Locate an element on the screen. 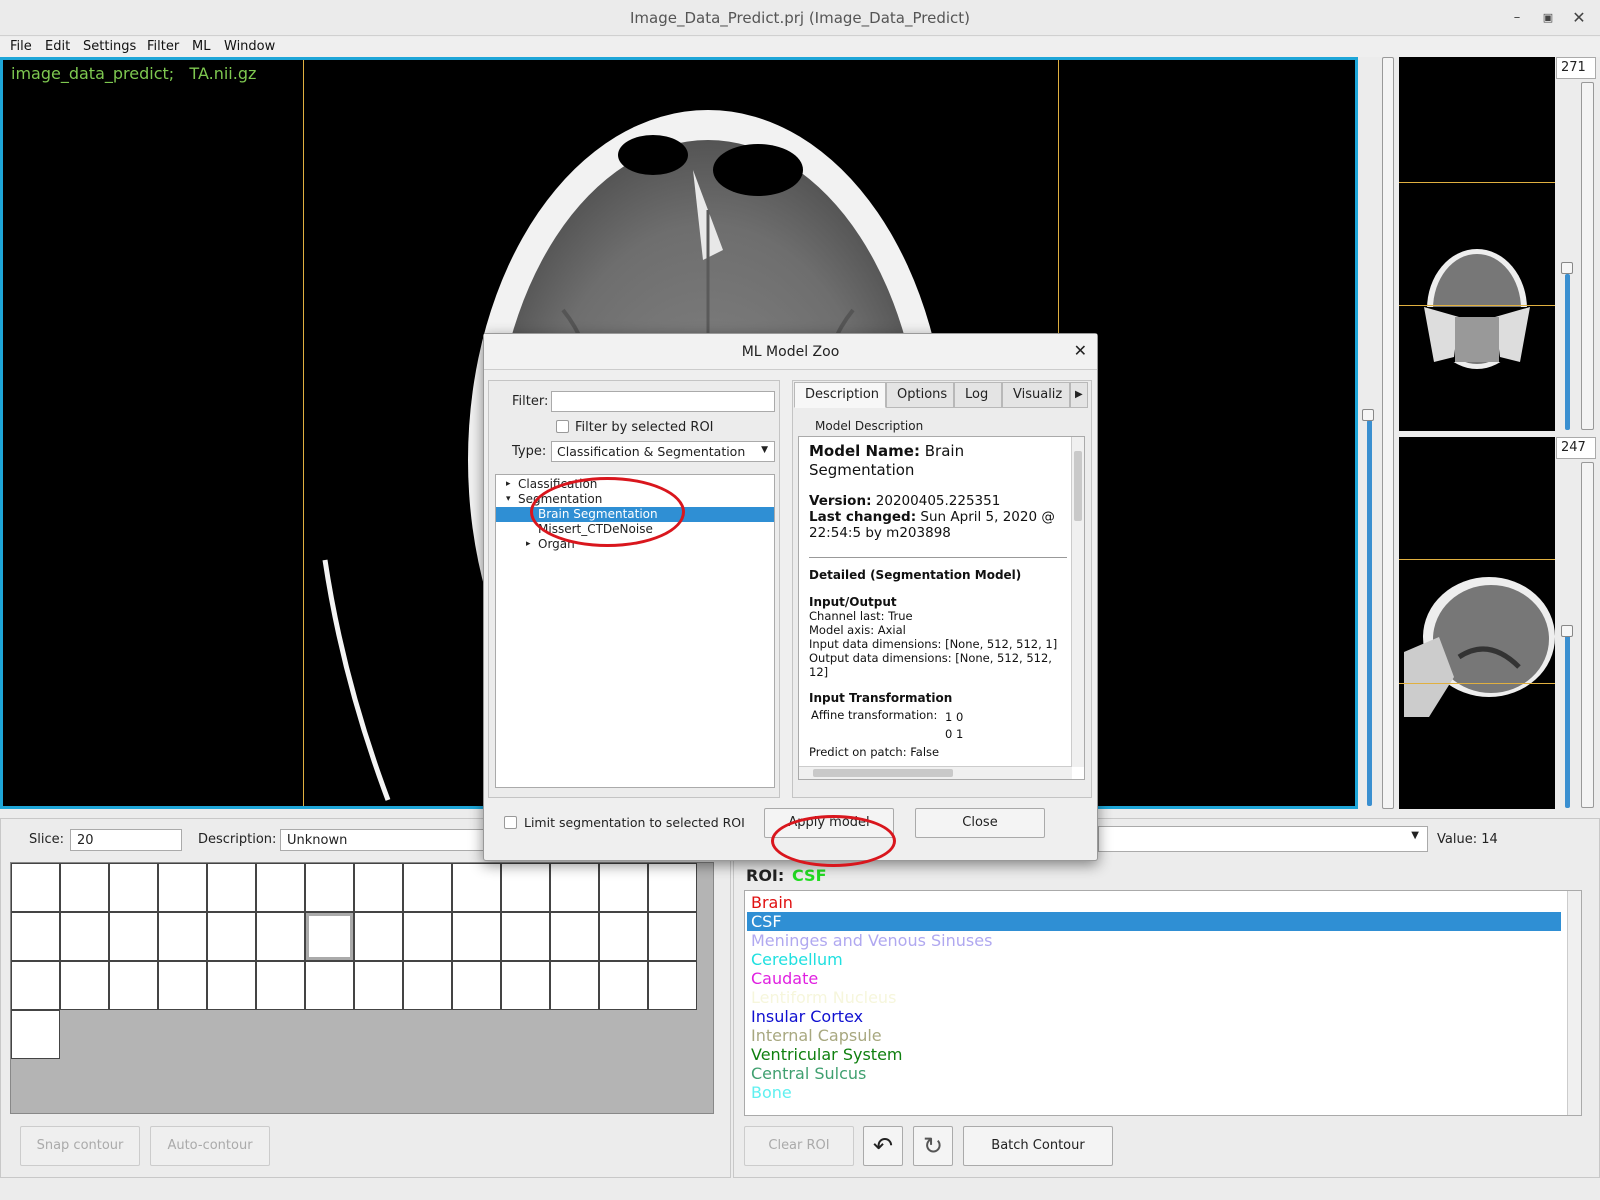 This screenshot has width=1600, height=1200. minimize-icon: – is located at coordinates (1517, 18).